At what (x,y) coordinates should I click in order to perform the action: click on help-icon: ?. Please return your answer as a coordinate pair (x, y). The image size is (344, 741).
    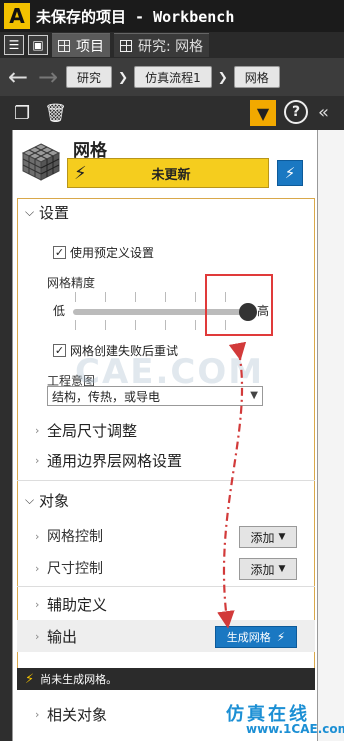
    Looking at the image, I should click on (296, 112).